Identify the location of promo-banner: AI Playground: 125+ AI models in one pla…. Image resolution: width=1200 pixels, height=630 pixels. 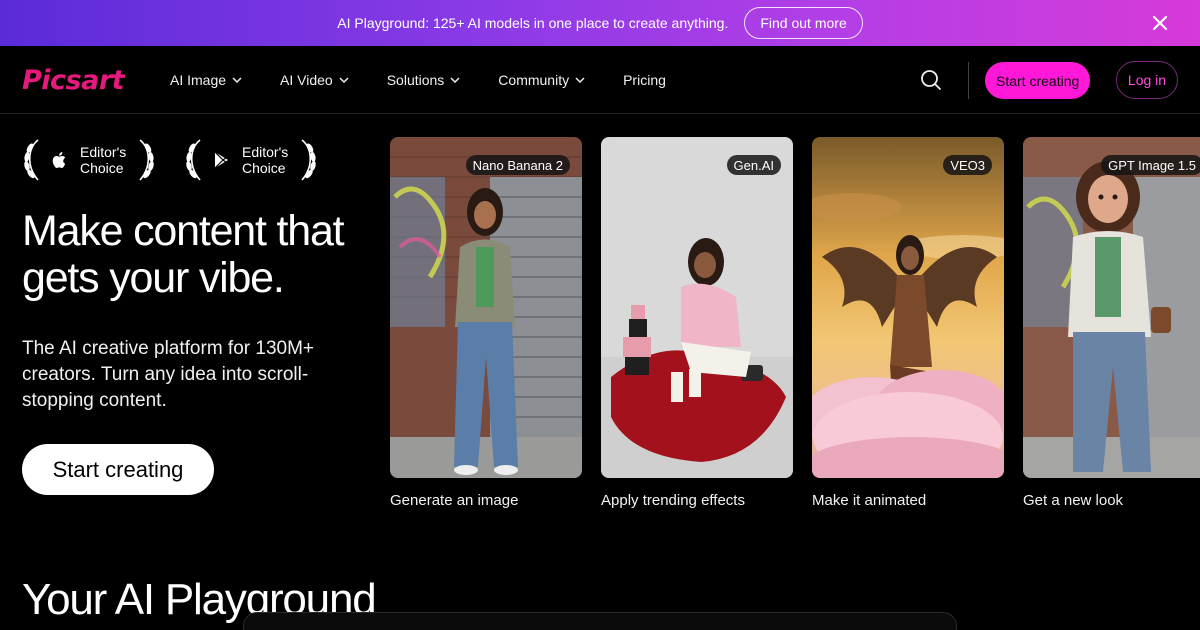
(600, 23).